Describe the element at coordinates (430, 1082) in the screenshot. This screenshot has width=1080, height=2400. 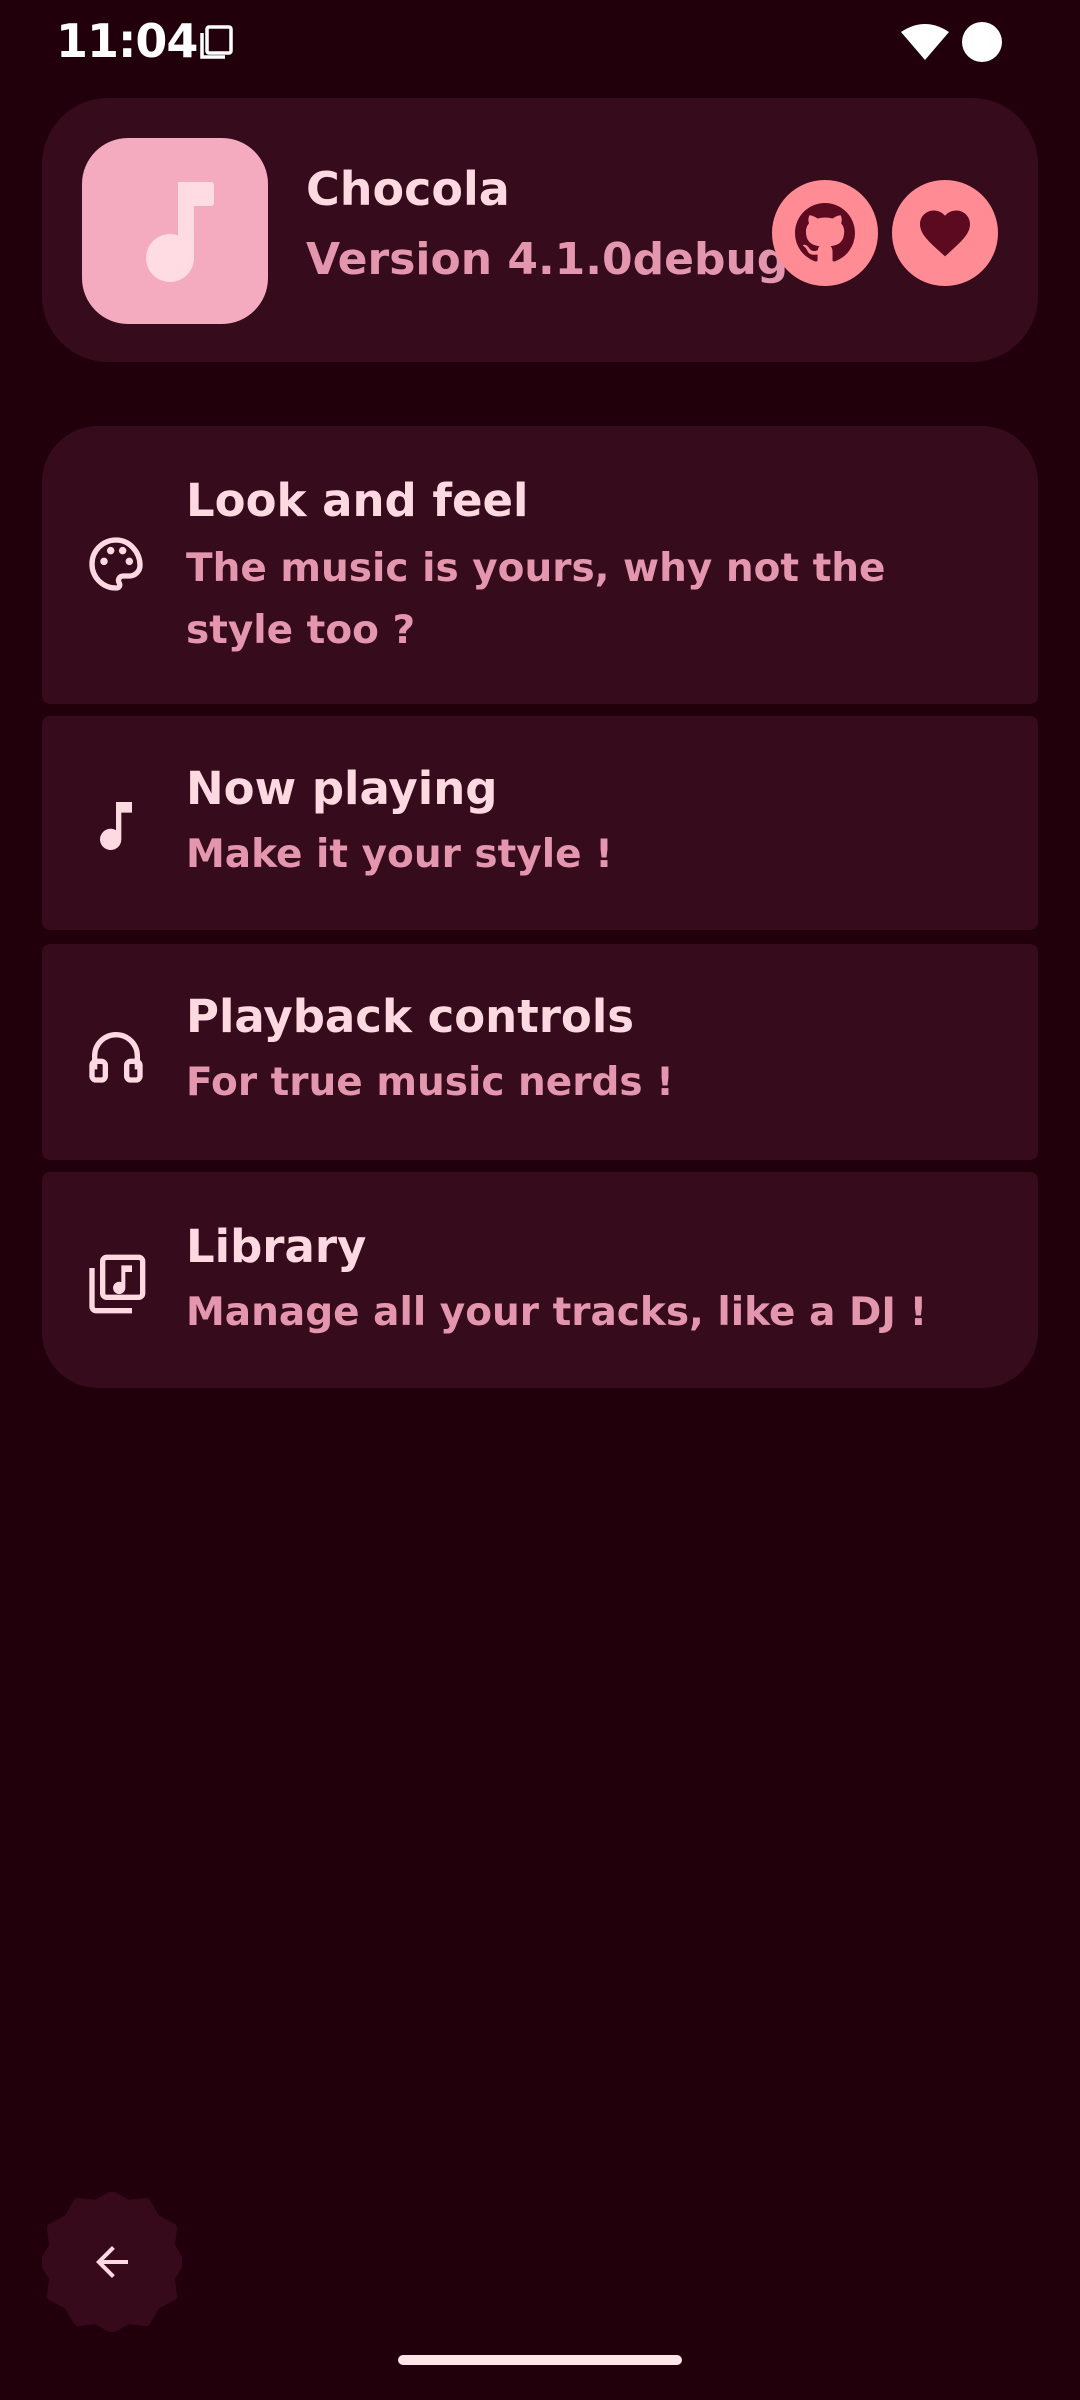
I see `item-description: For true music nerds !` at that location.